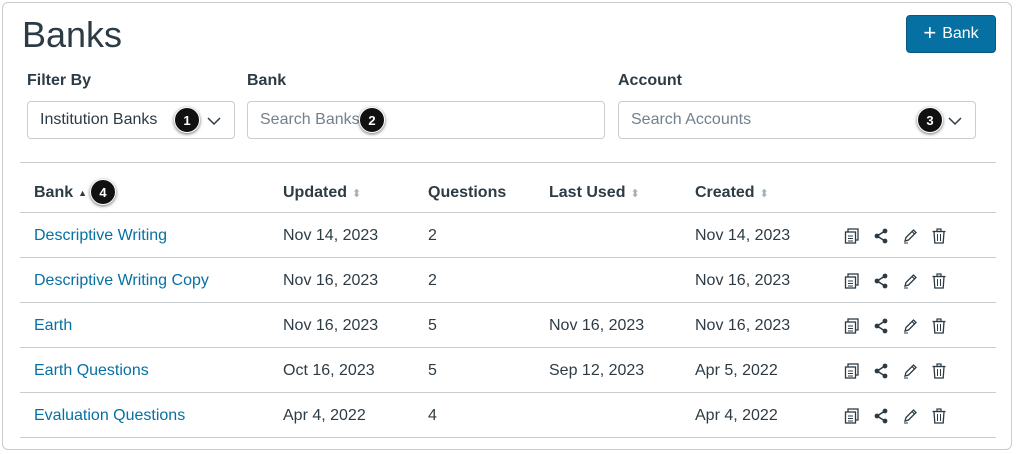 The width and height of the screenshot is (1016, 454). I want to click on column-header-updated: Updated ⬍, so click(322, 193).